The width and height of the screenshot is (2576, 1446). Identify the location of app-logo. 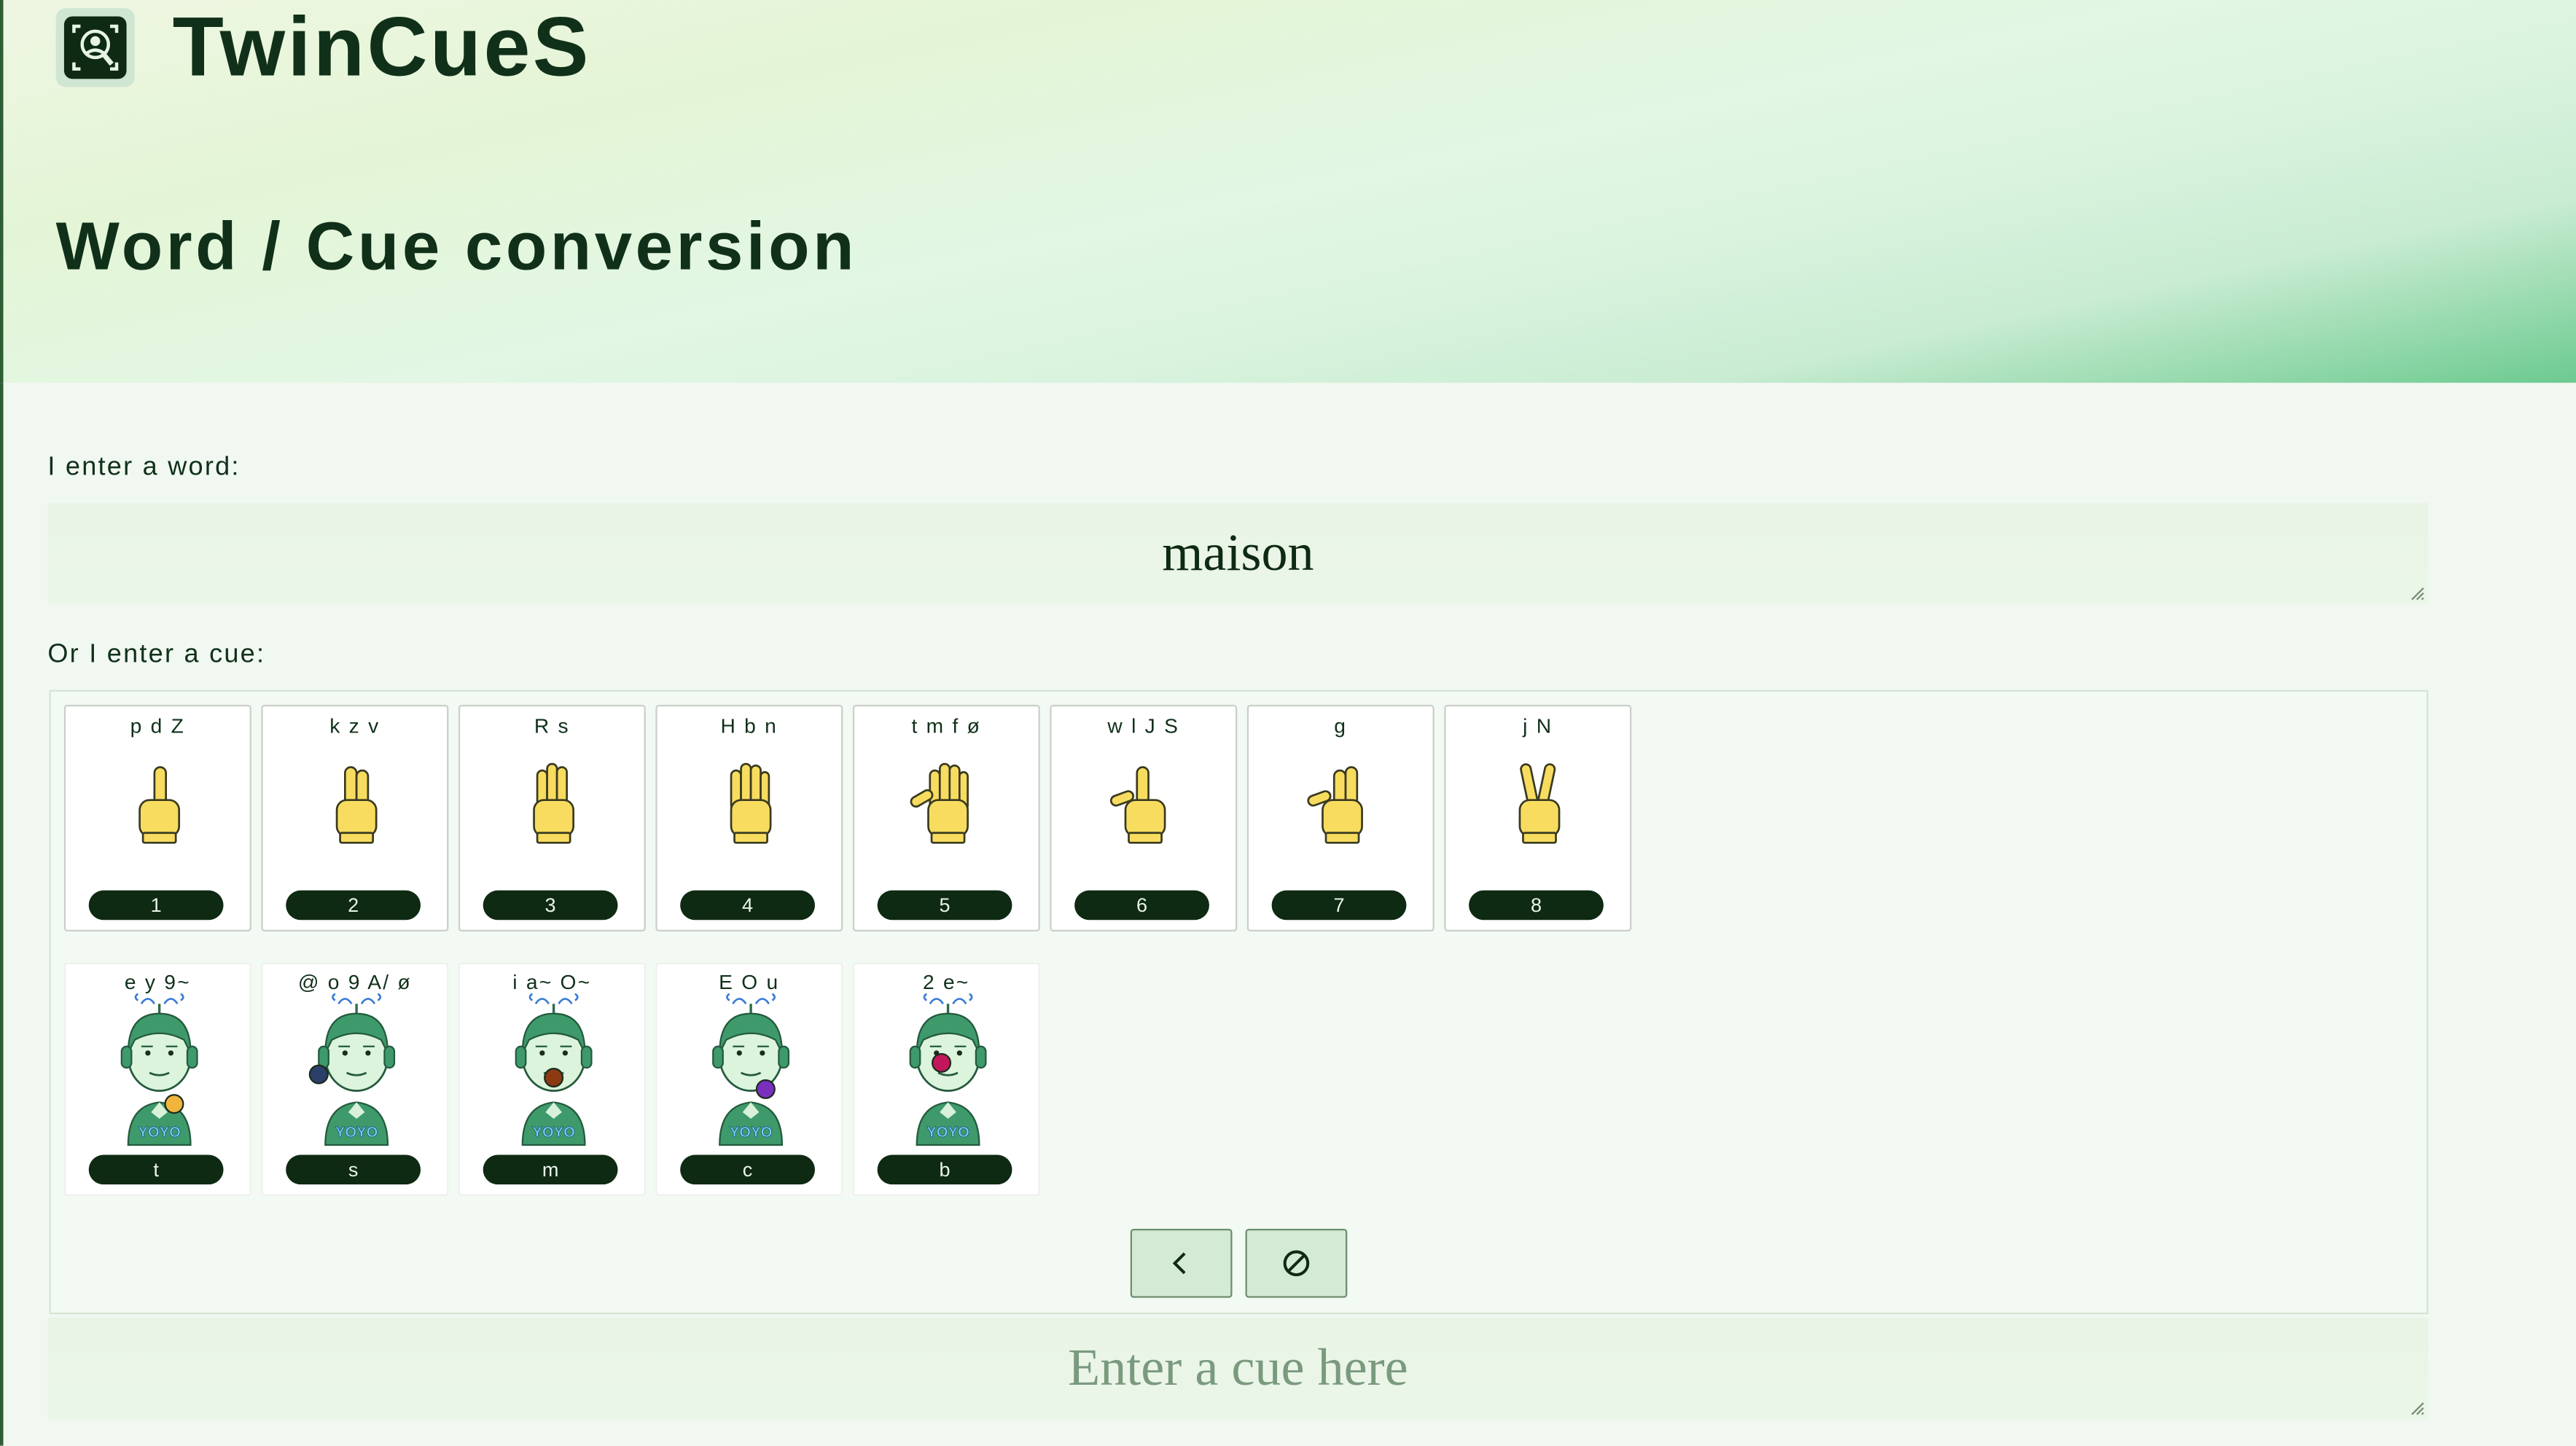
(95, 47).